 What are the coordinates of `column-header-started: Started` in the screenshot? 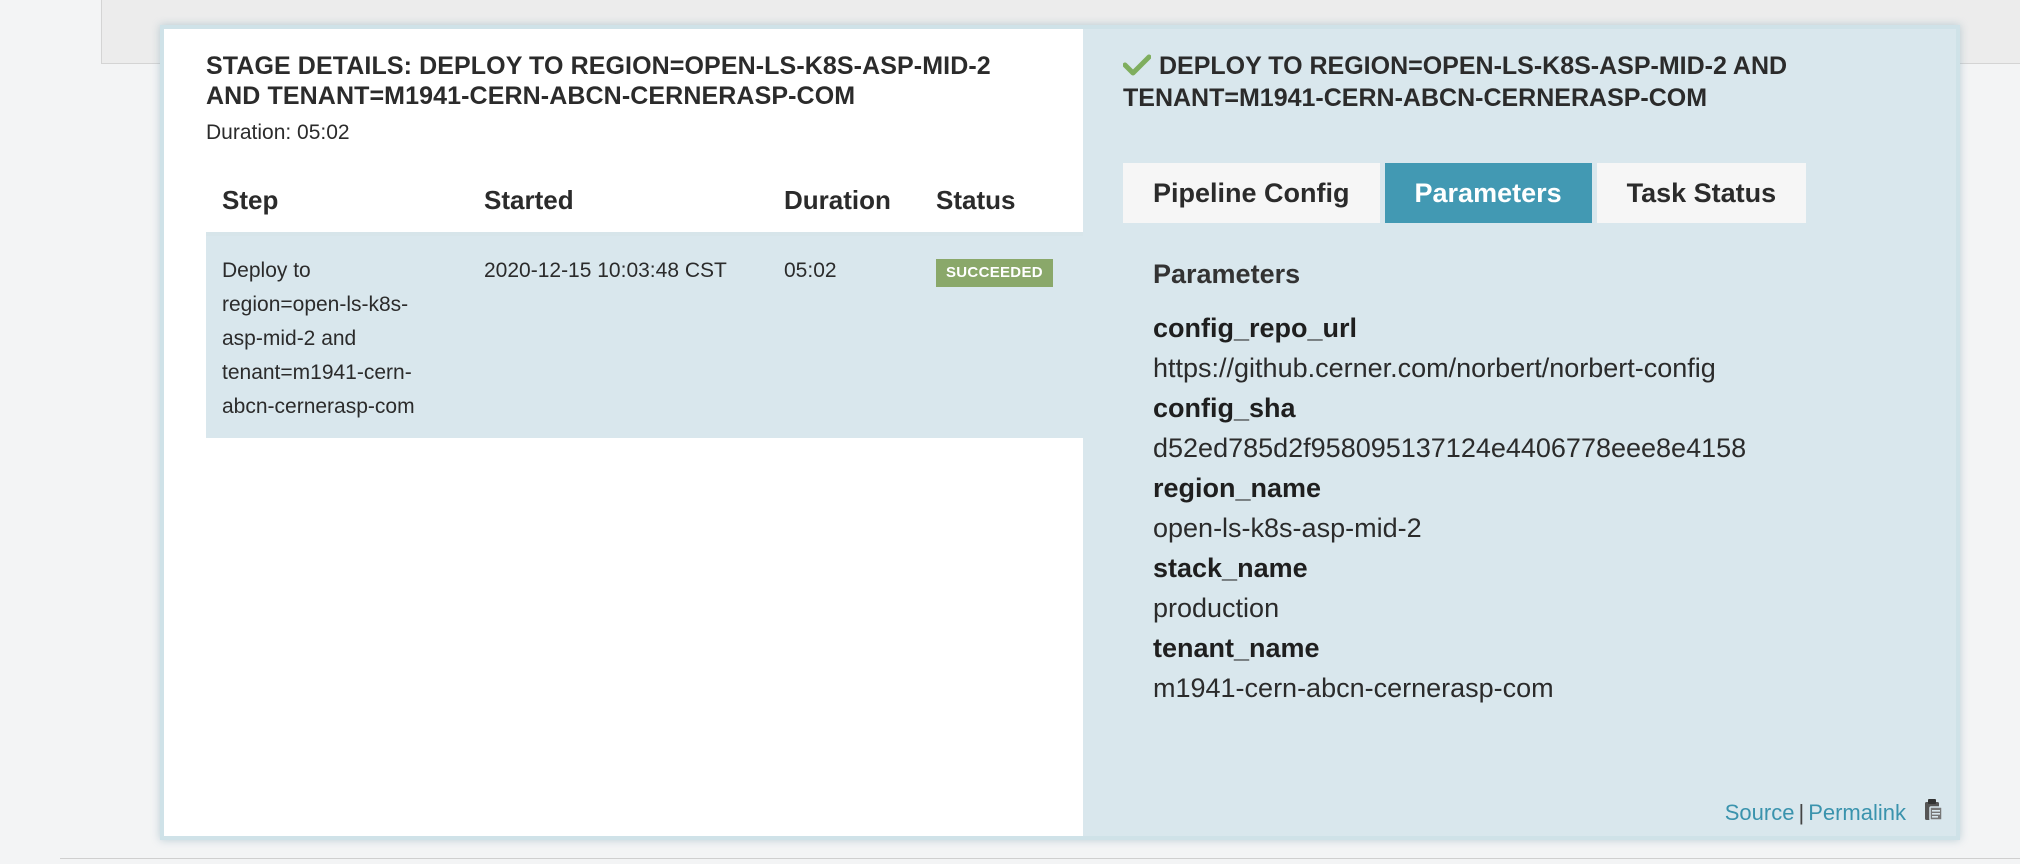 It's located at (618, 202).